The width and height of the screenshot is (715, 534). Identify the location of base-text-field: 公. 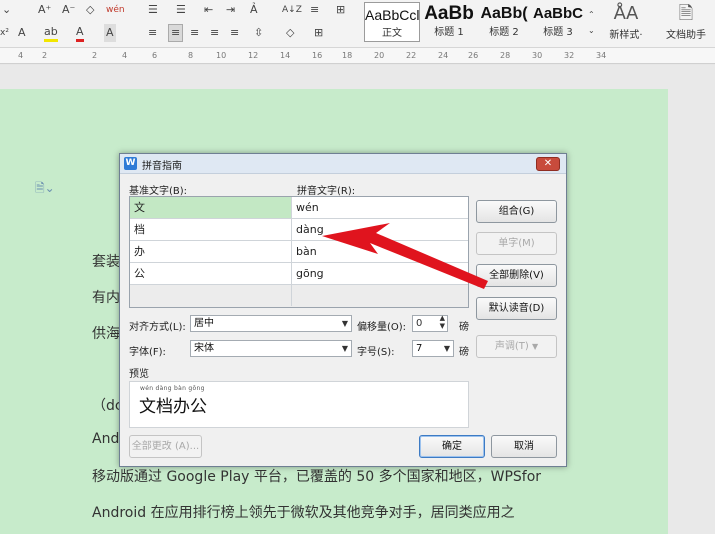
(211, 273).